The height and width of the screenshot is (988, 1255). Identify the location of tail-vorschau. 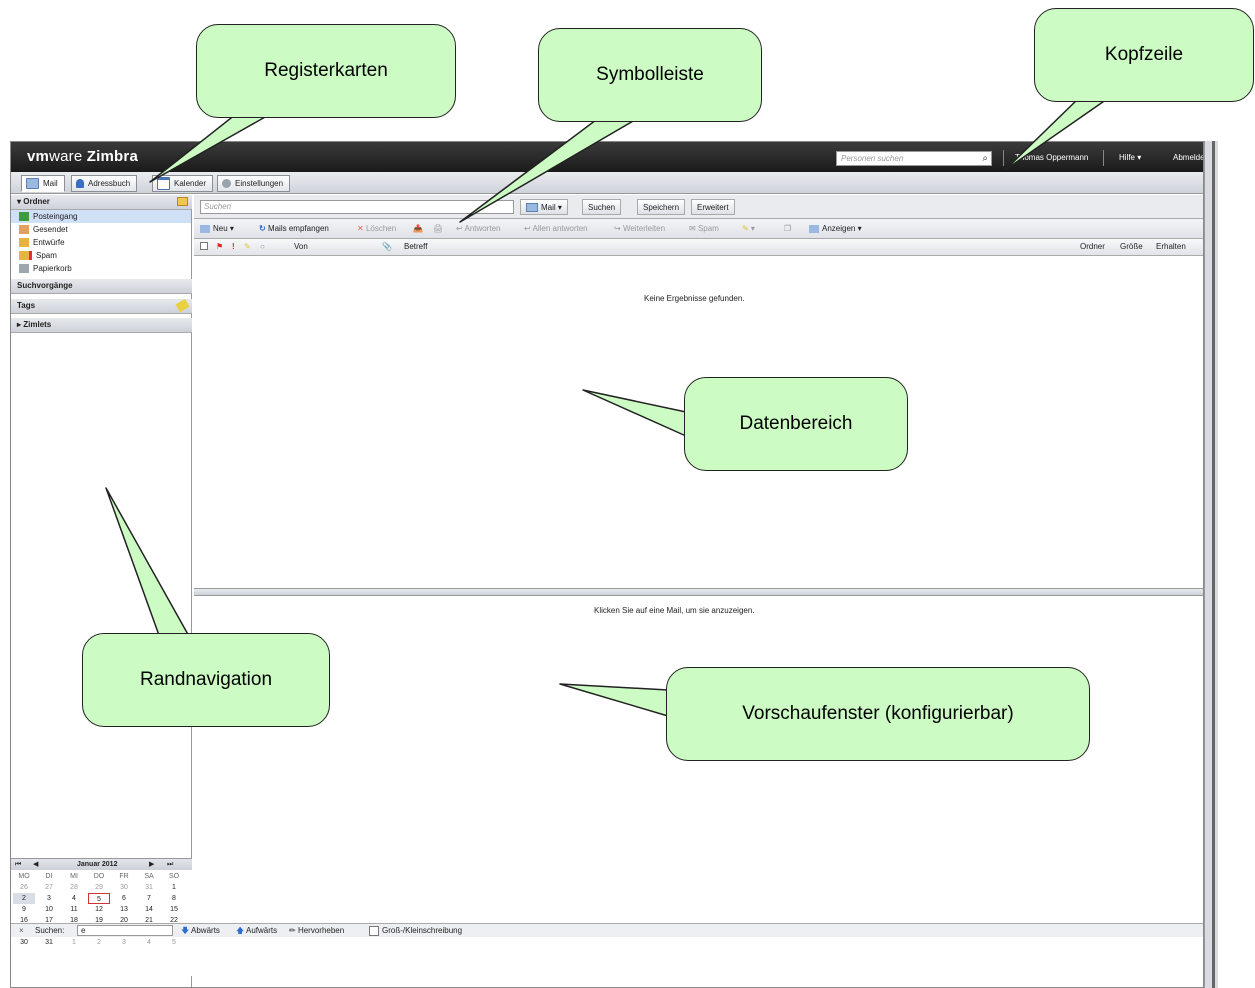
(614, 700).